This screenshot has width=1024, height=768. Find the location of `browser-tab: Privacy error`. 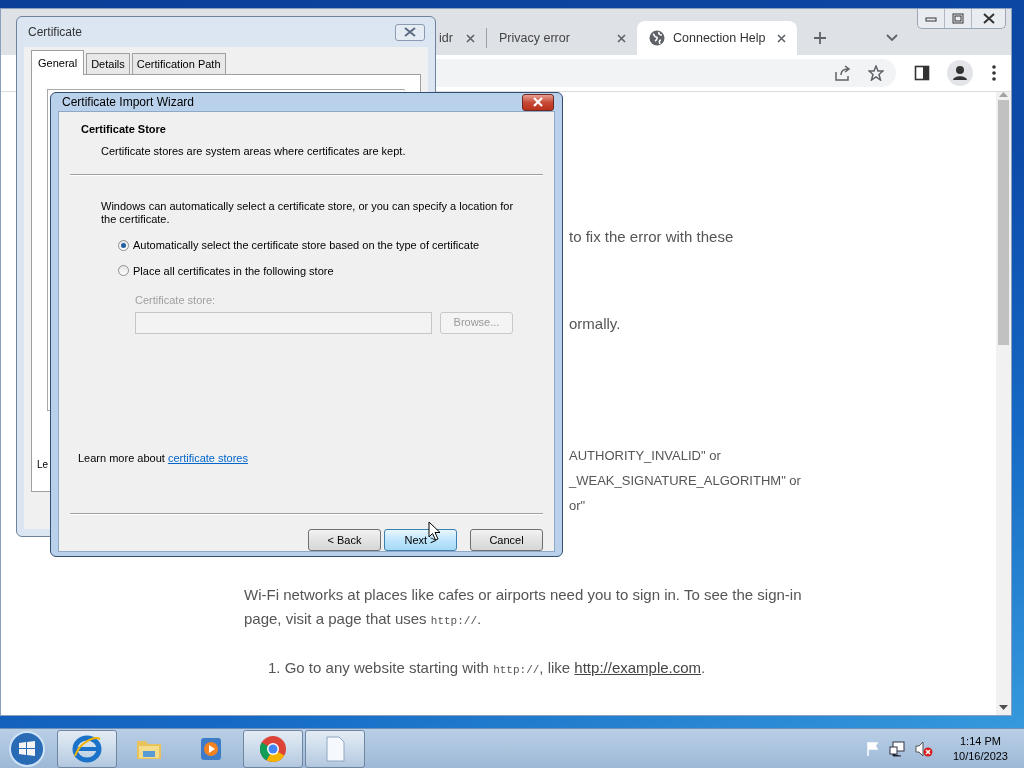

browser-tab: Privacy error is located at coordinates (562, 38).